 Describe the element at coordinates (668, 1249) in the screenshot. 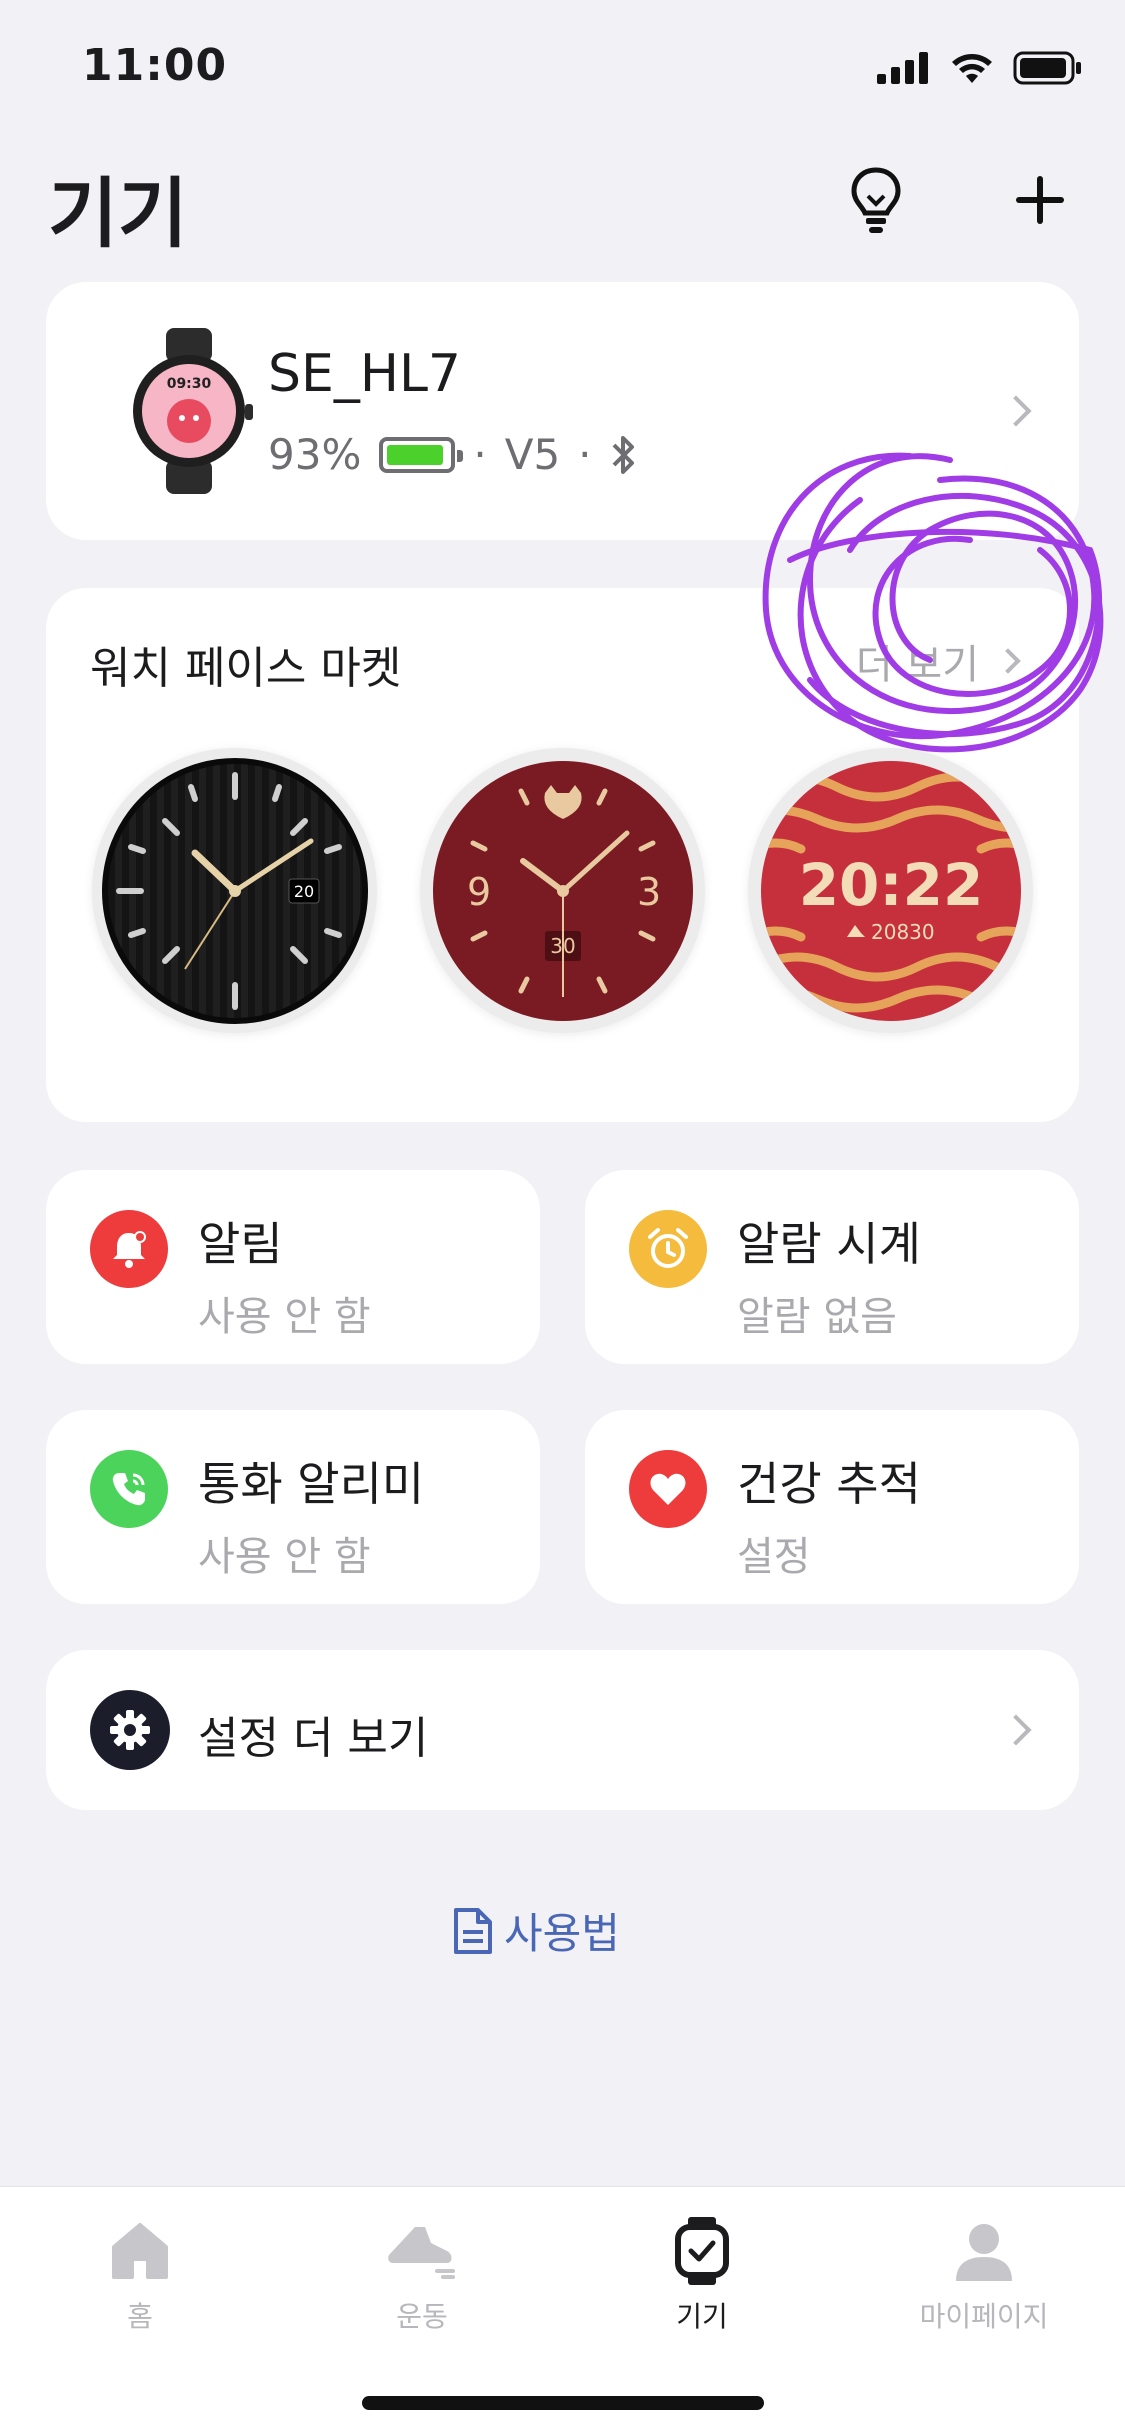

I see `alarm-clock-icon` at that location.